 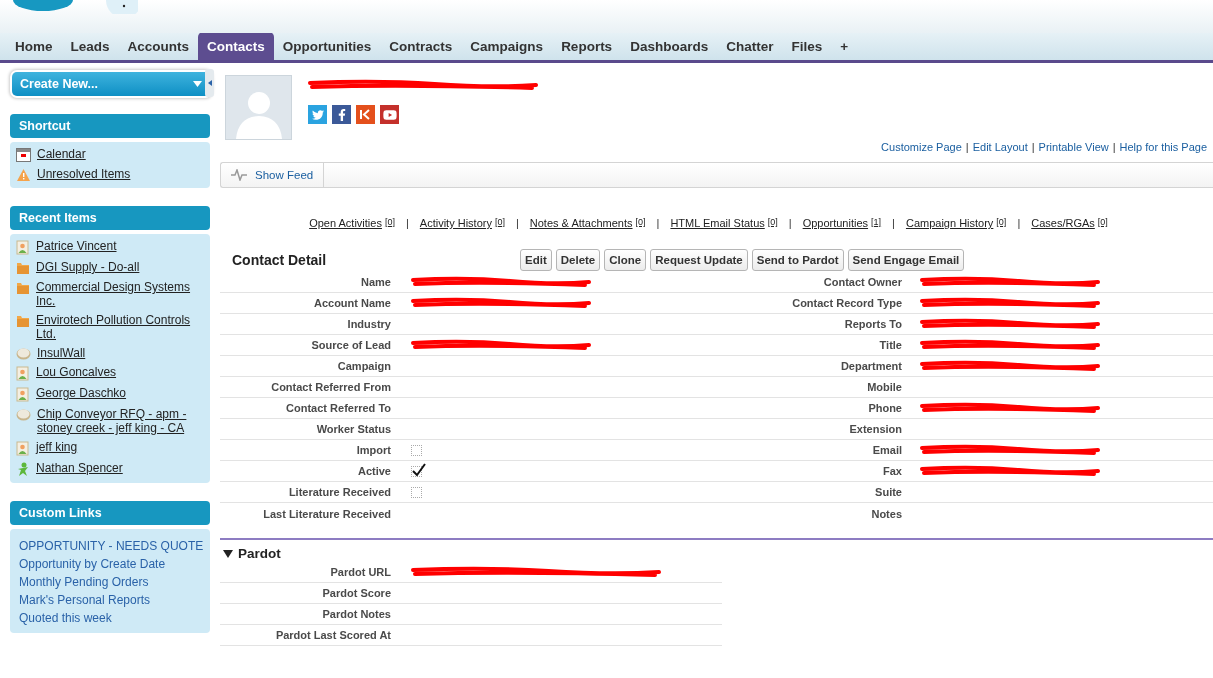 I want to click on field-label: Campaign, so click(x=363, y=366).